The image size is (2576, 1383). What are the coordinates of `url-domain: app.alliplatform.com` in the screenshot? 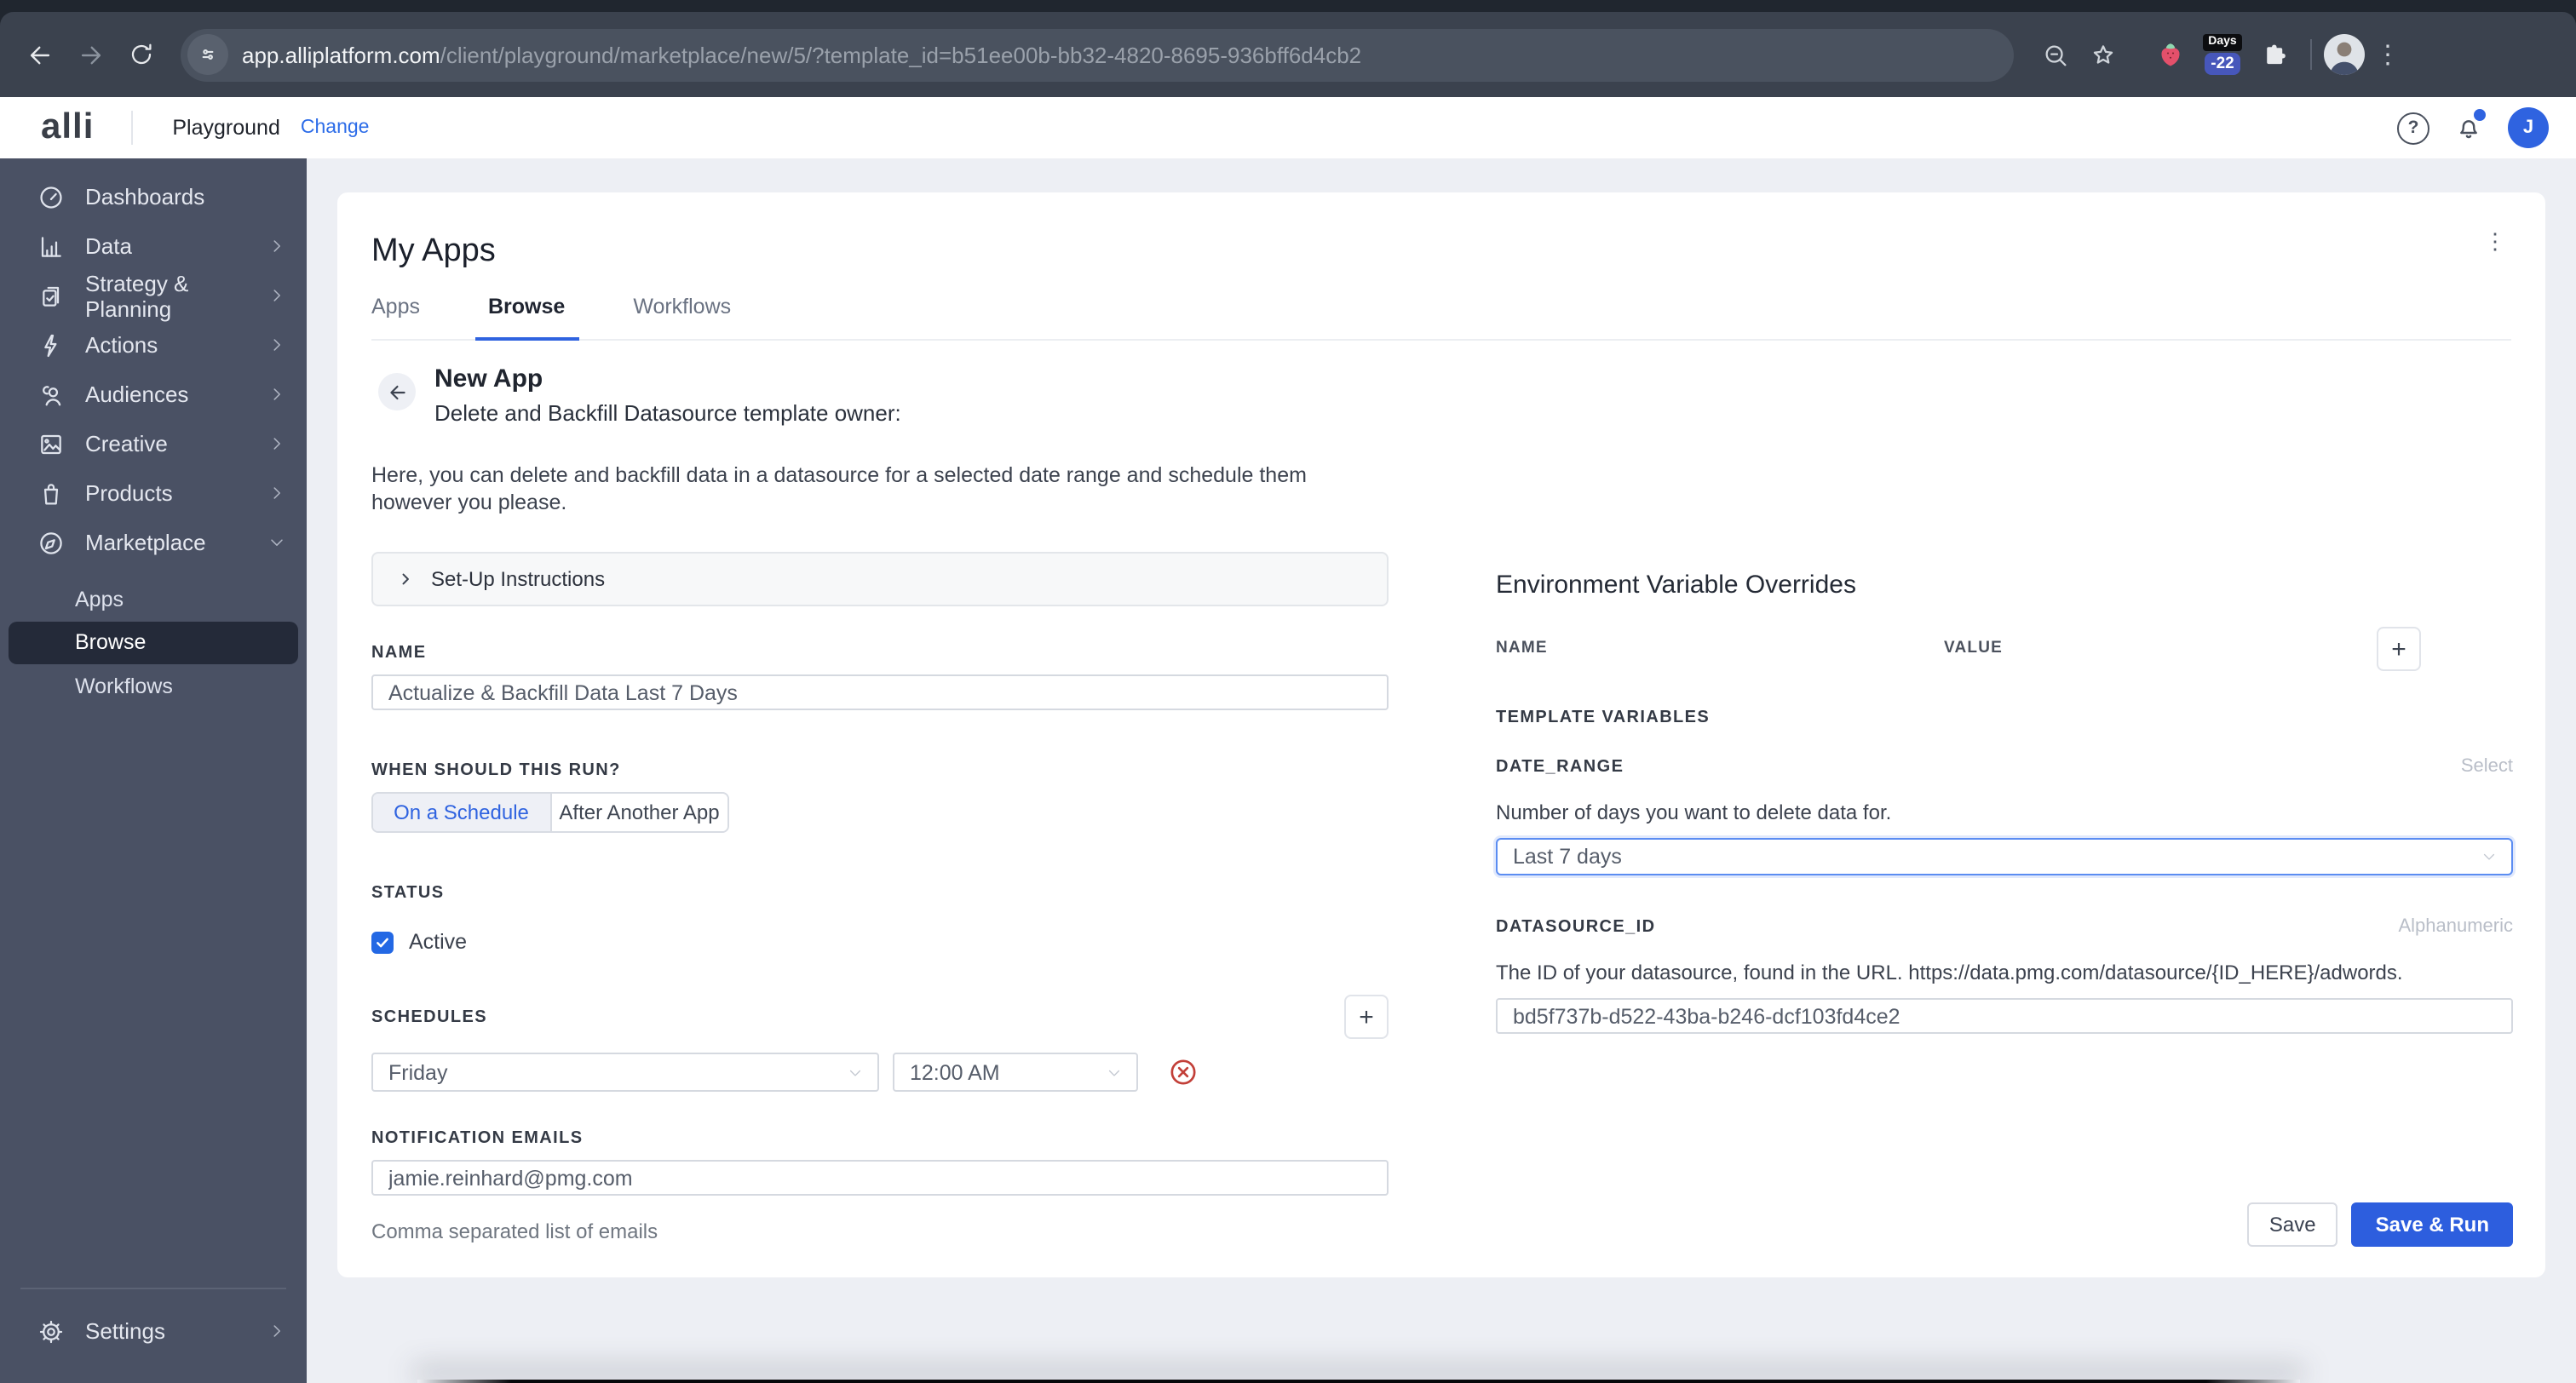 It's located at (341, 54).